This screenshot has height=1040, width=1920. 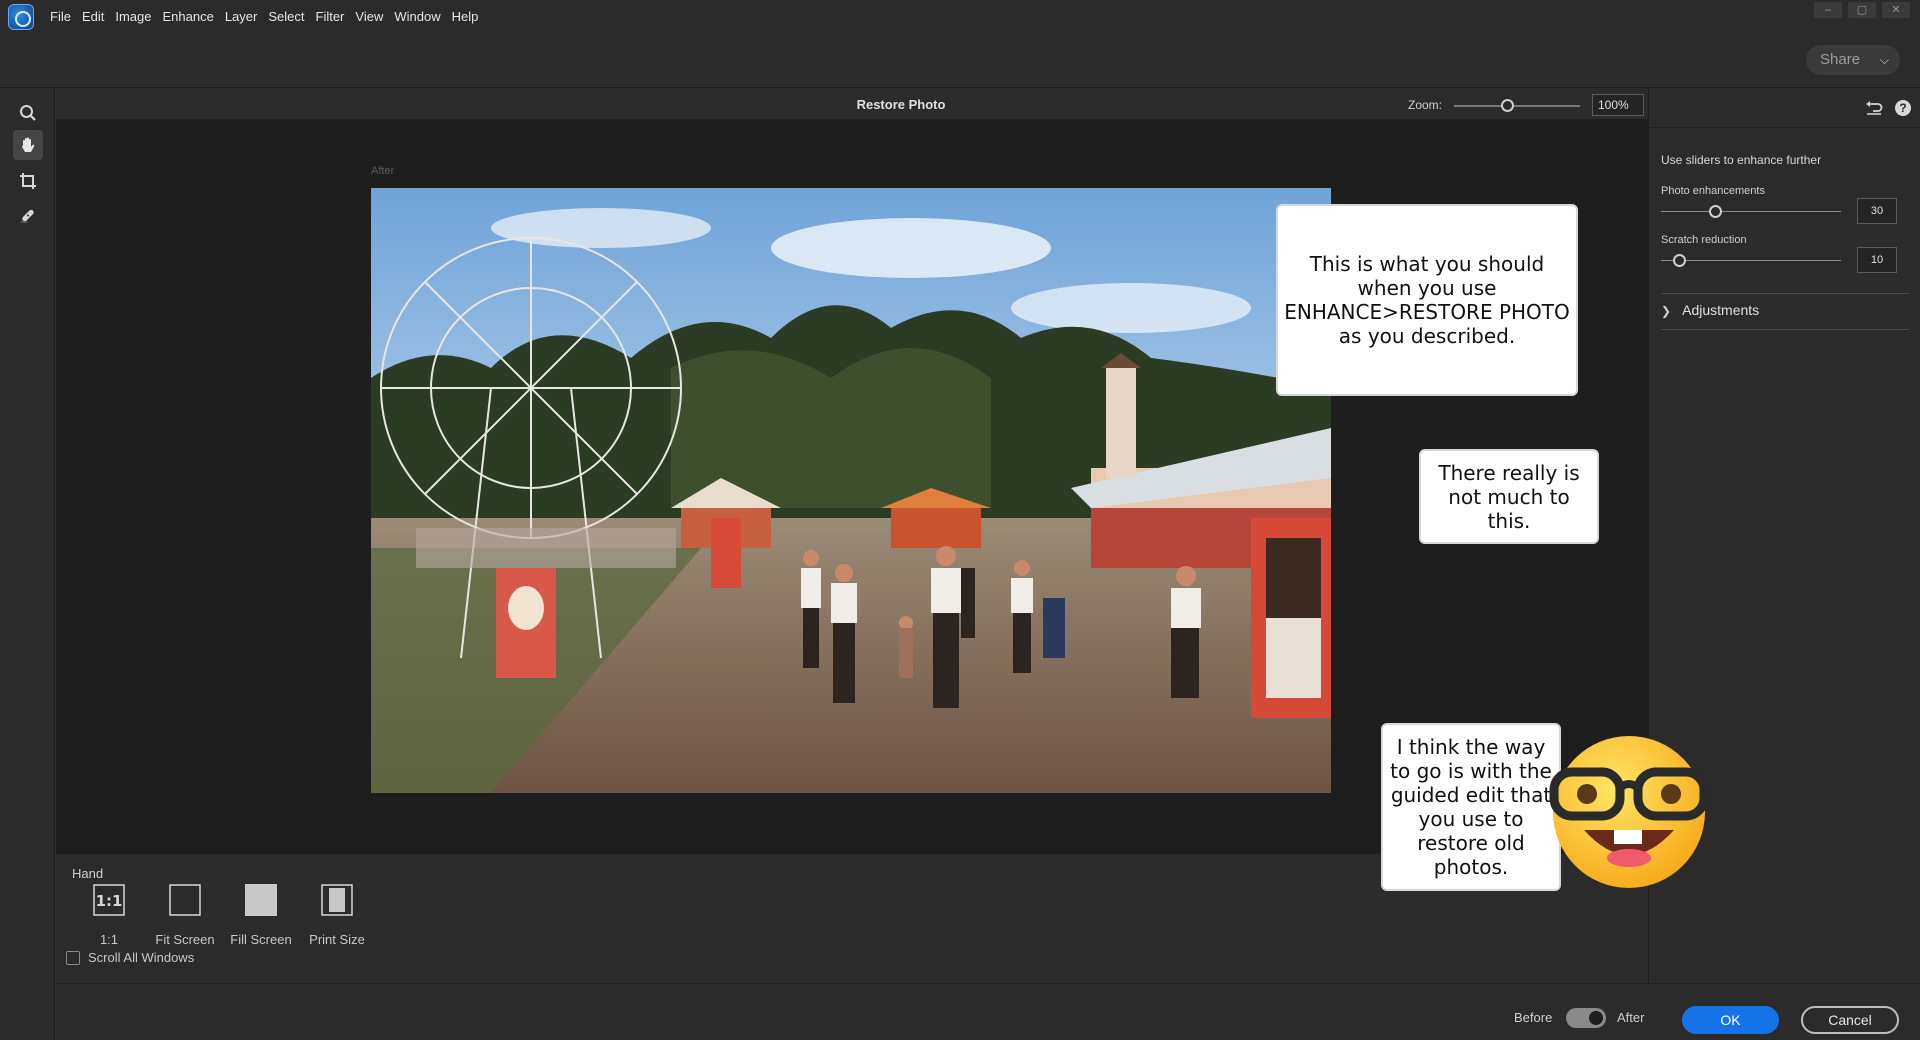 I want to click on magnifier-icon, so click(x=28, y=113).